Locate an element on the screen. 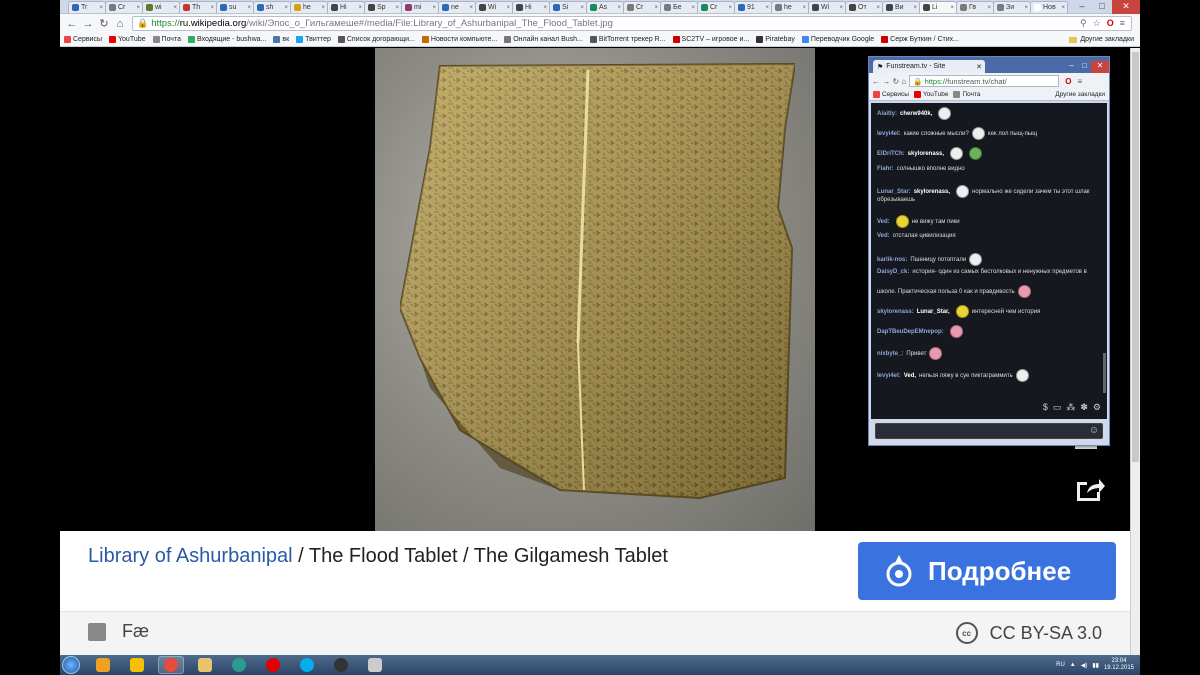 The image size is (1200, 675). browser-tab: Нов × is located at coordinates (1049, 7).